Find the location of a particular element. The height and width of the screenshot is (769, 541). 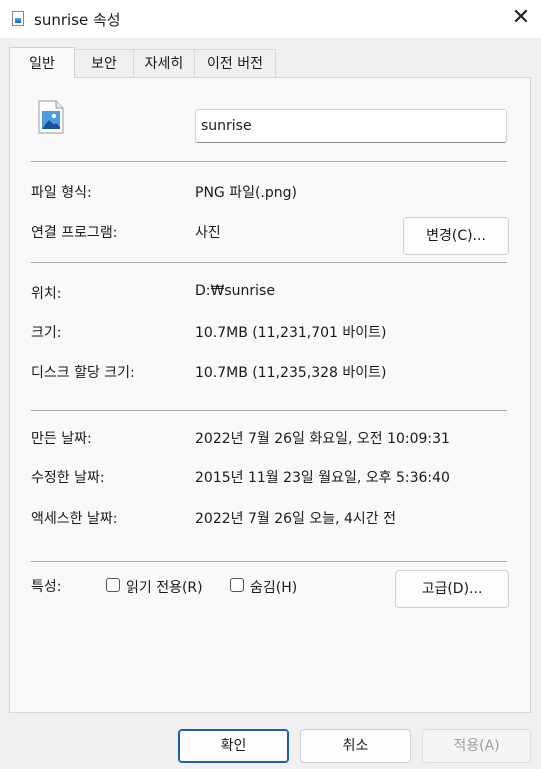

dialog-footer: 확인 취소 적용(A) is located at coordinates (270, 741).